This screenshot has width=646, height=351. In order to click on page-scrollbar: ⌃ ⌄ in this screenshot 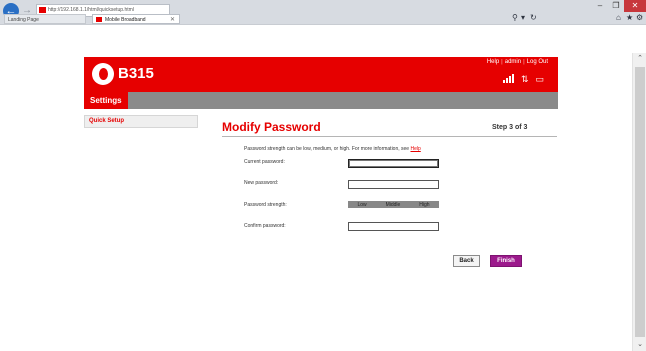, I will do `click(639, 202)`.